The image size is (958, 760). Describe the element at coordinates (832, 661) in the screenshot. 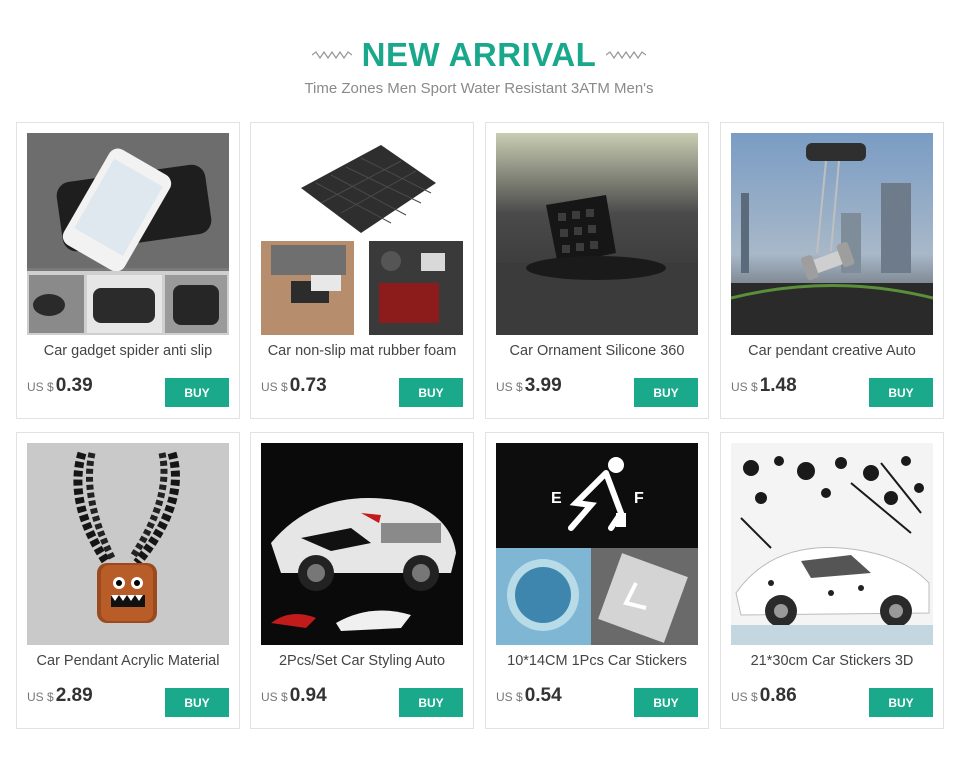

I see `product-name: 21*30cm Car Stickers 3D` at that location.